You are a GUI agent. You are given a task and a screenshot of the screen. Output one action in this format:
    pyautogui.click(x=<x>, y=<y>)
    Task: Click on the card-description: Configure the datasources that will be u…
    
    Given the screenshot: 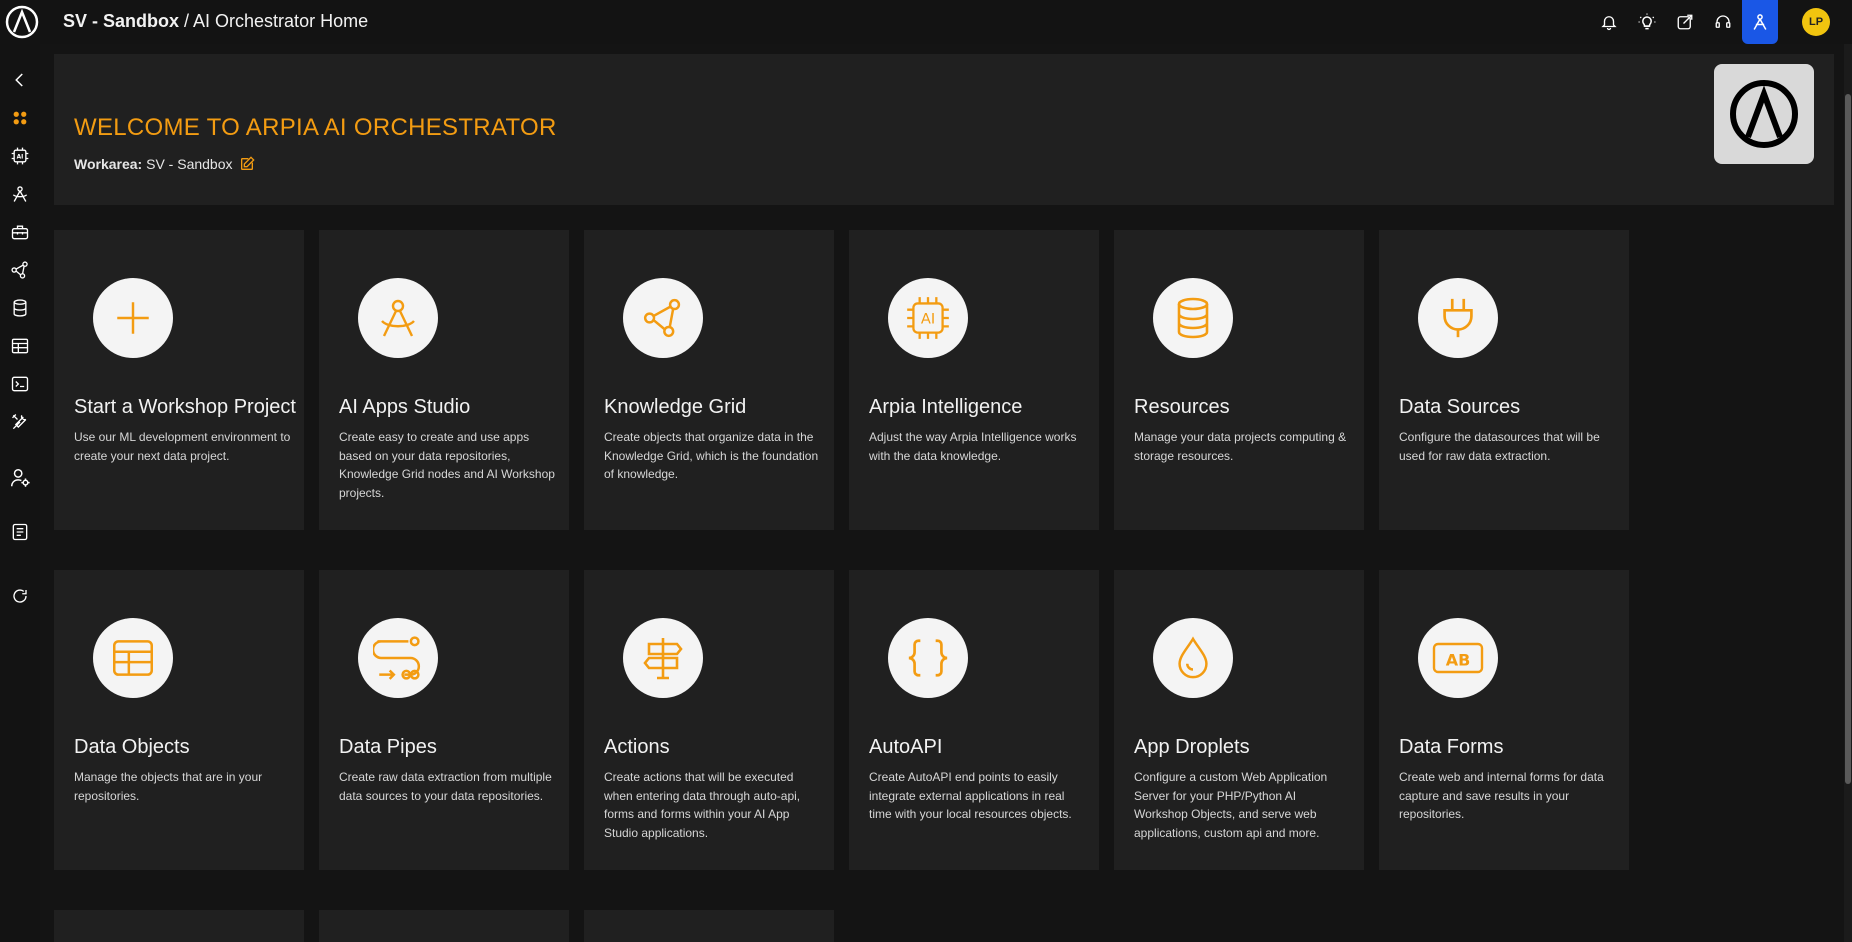 What is the action you would take?
    pyautogui.click(x=1499, y=446)
    